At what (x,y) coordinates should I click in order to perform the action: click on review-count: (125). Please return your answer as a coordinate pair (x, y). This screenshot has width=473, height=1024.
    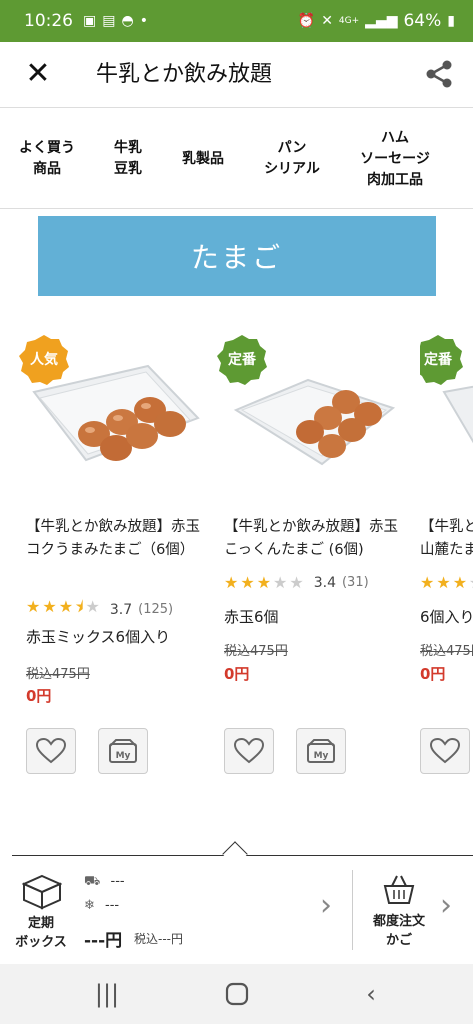
    Looking at the image, I should click on (156, 609).